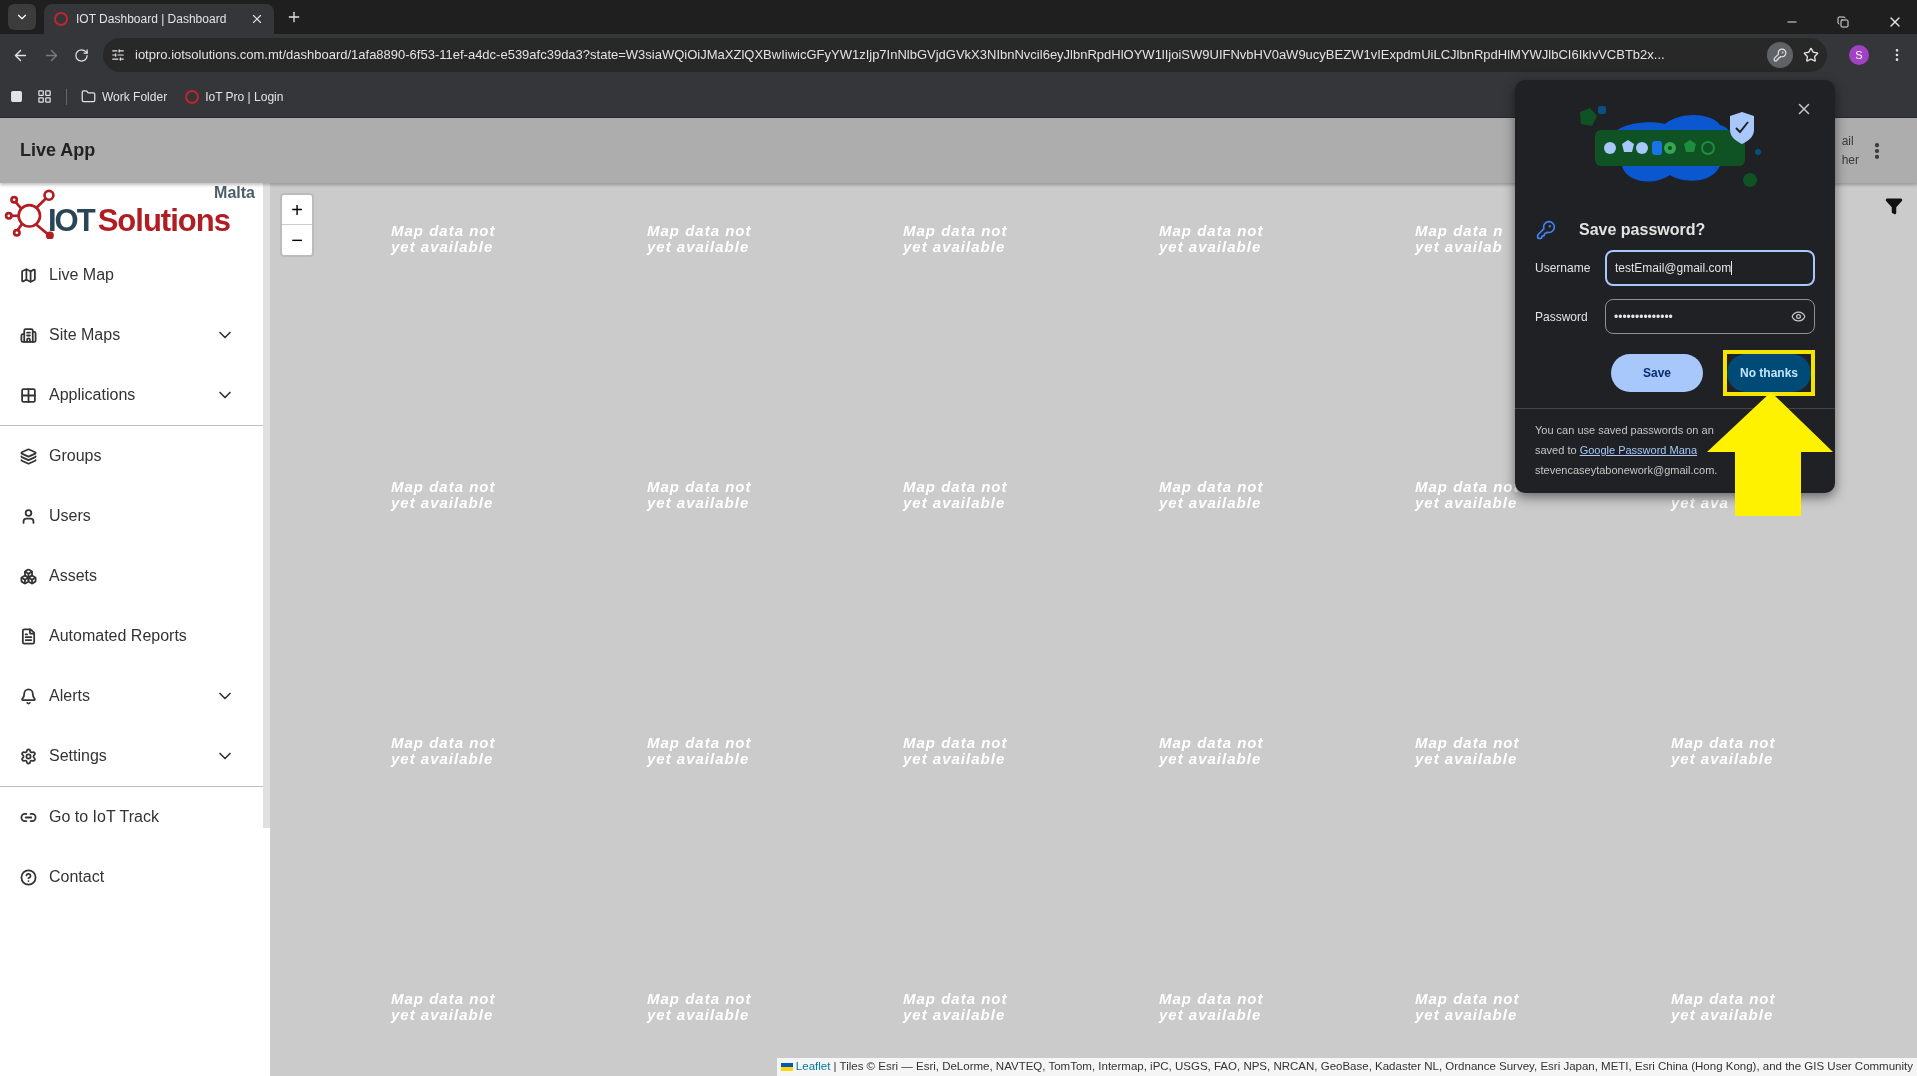 Image resolution: width=1917 pixels, height=1076 pixels. I want to click on password-field: ••••••••••••••, so click(1710, 316).